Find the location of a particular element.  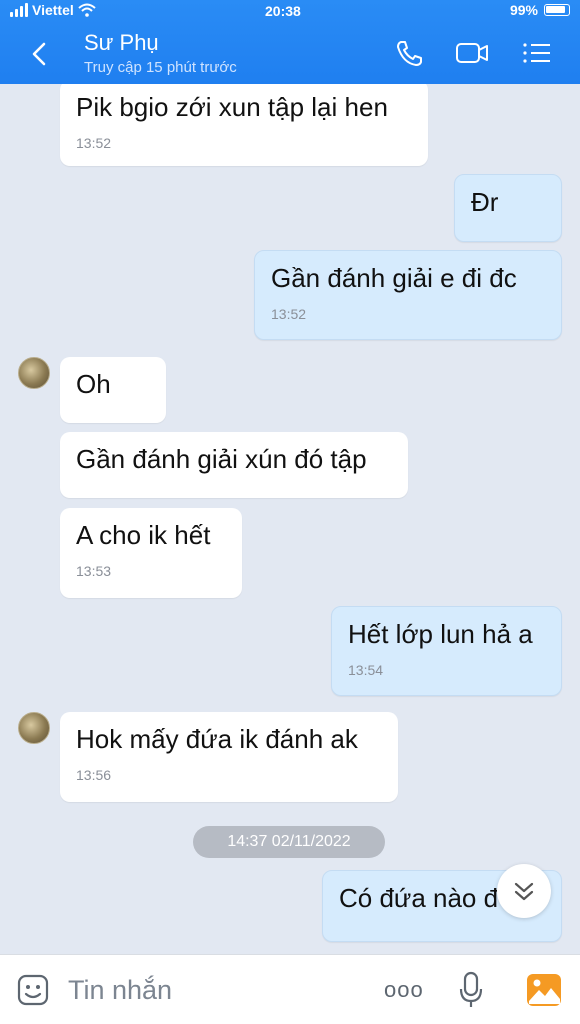

message-bubble-incoming: Gần đánh giải xún đó tập is located at coordinates (234, 465).